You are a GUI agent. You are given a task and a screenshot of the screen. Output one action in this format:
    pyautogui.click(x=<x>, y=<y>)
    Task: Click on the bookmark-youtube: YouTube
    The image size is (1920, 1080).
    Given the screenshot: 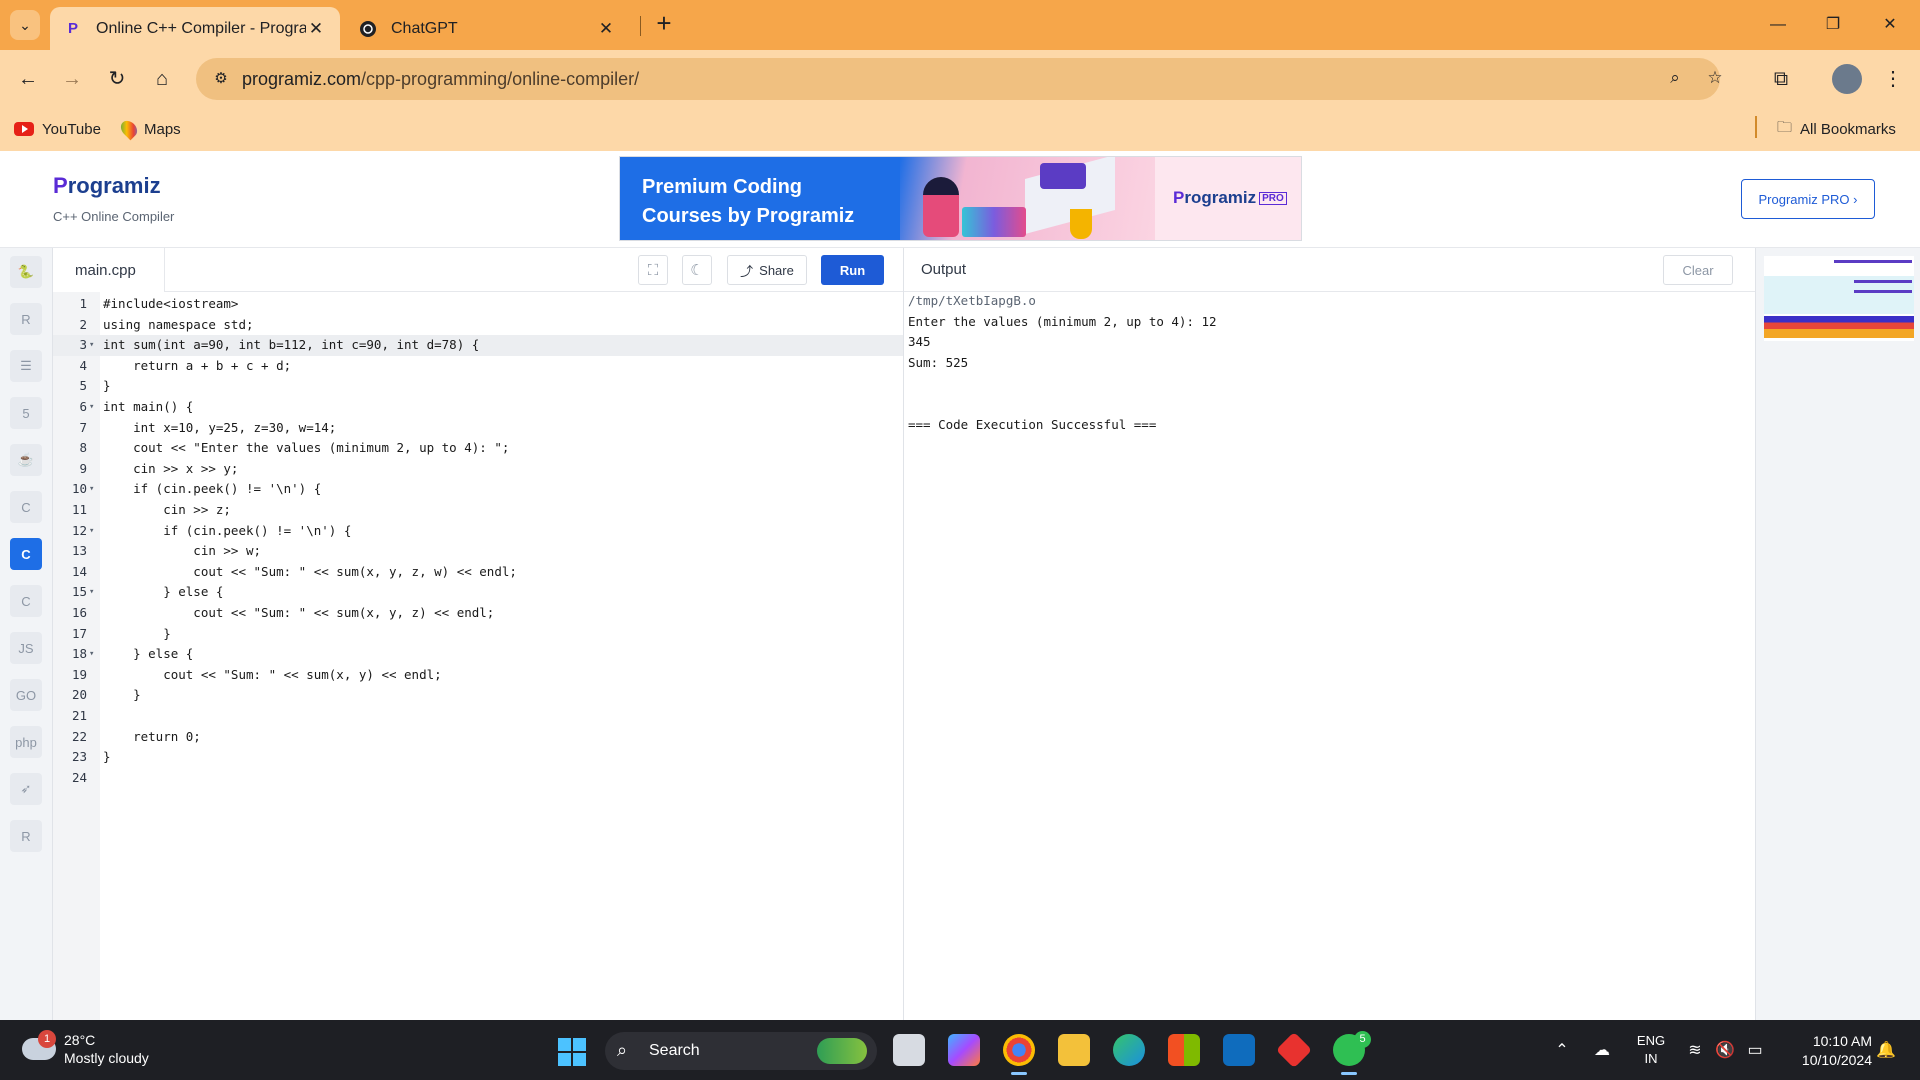 What is the action you would take?
    pyautogui.click(x=57, y=129)
    